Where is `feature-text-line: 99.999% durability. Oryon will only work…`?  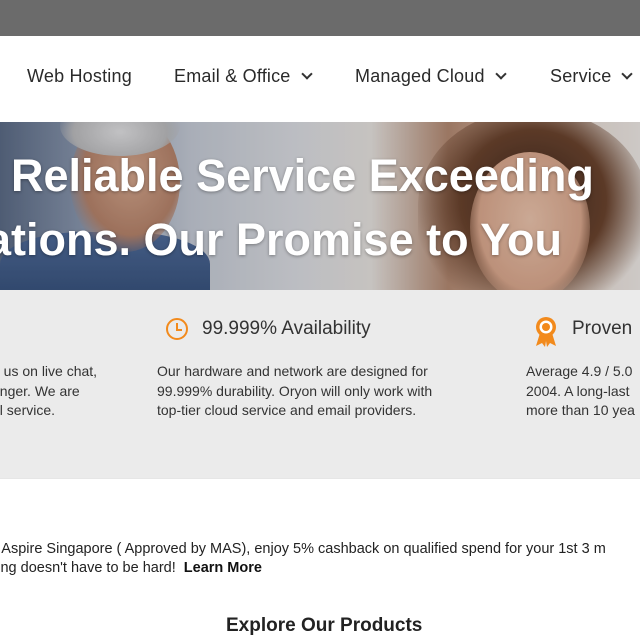 feature-text-line: 99.999% durability. Oryon will only work… is located at coordinates (295, 390).